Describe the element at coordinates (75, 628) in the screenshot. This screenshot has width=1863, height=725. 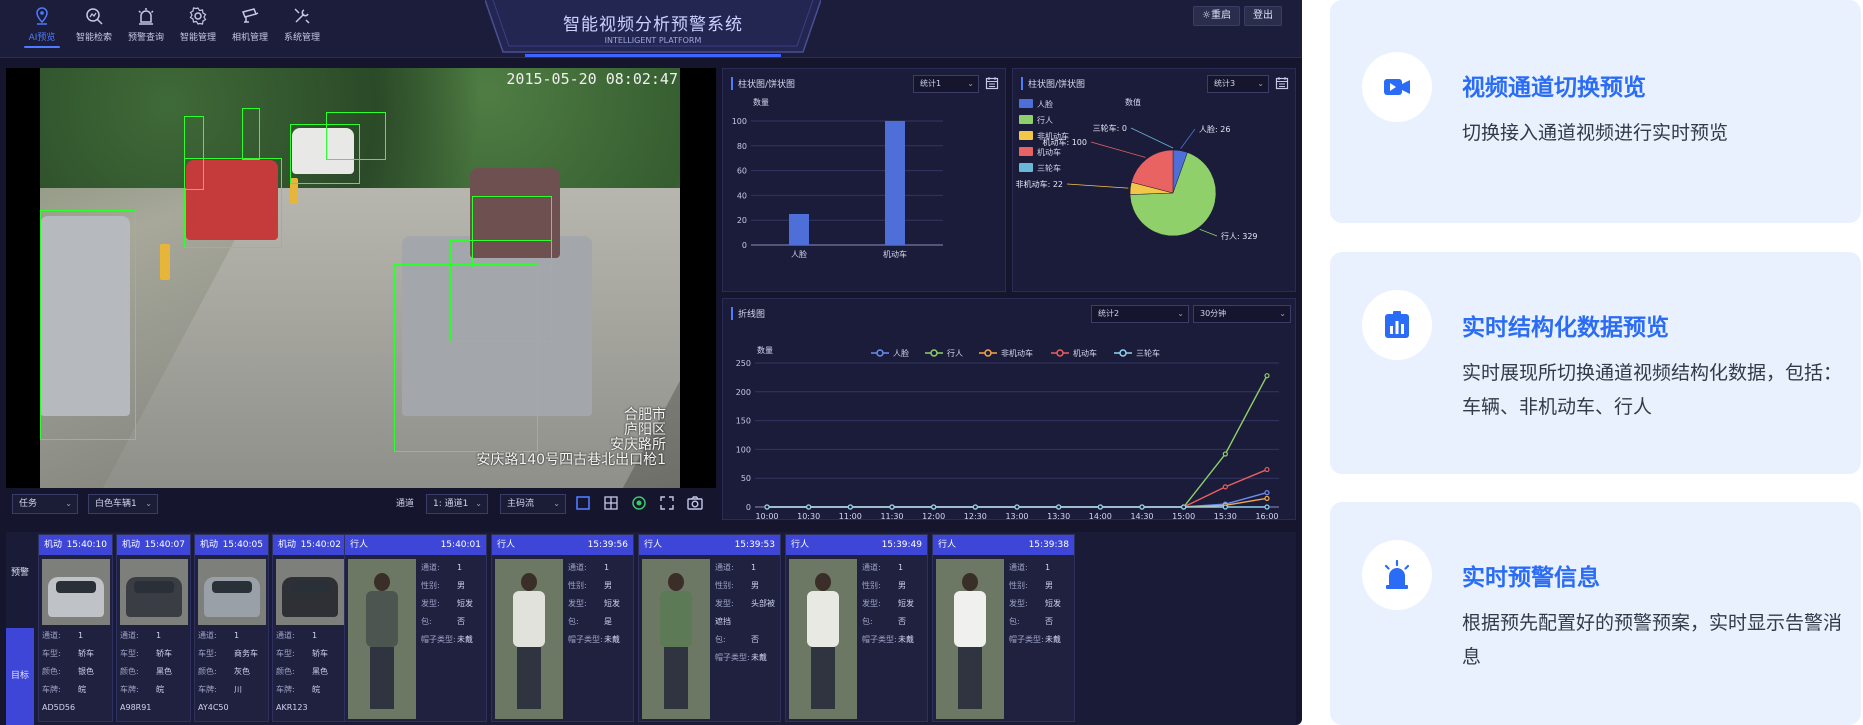
I see `vehicle-card: 机动车15:40:10 通道: 1 车型: 轿车颜色: 银色车牌:皖AD5D56` at that location.